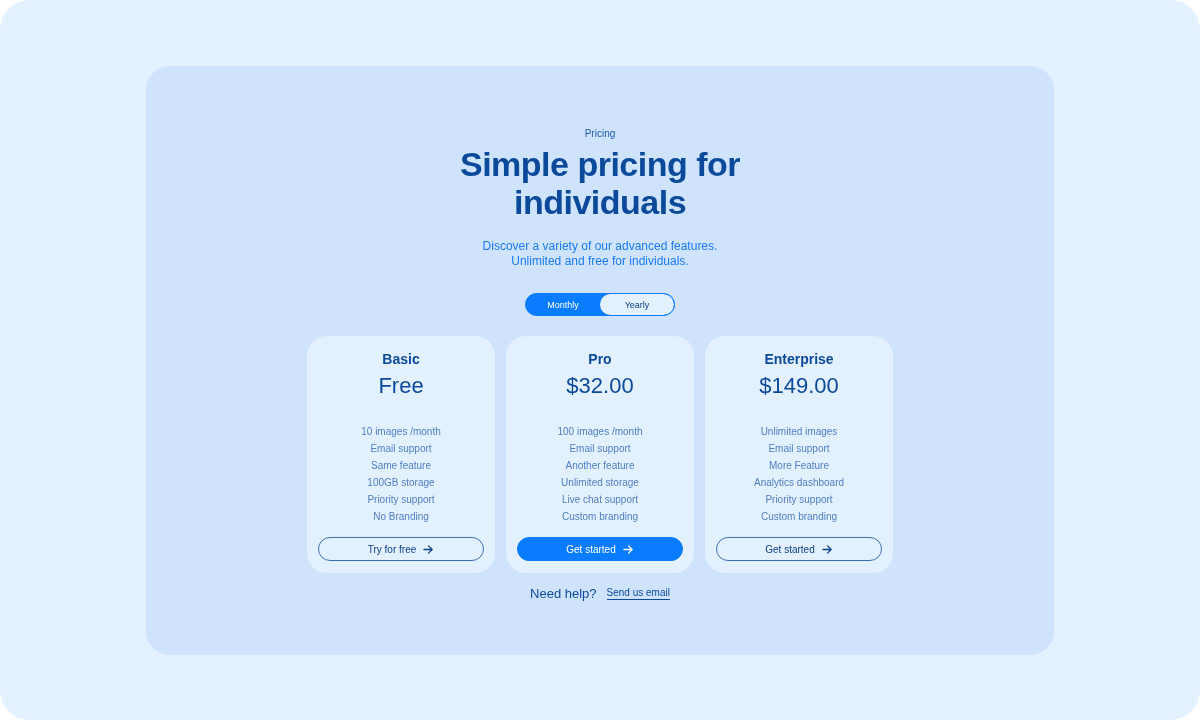 The image size is (1200, 720). Describe the element at coordinates (600, 549) in the screenshot. I see `plan-button: Get started` at that location.